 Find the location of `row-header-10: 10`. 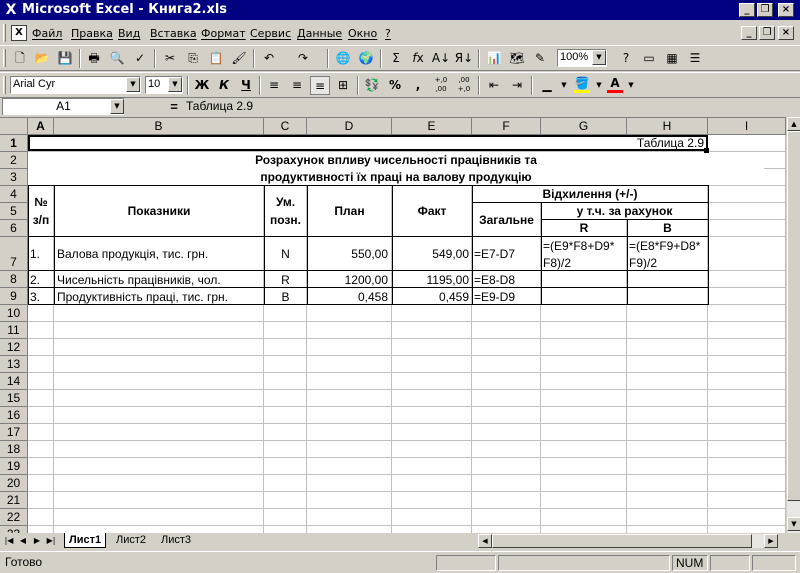

row-header-10: 10 is located at coordinates (14, 313).